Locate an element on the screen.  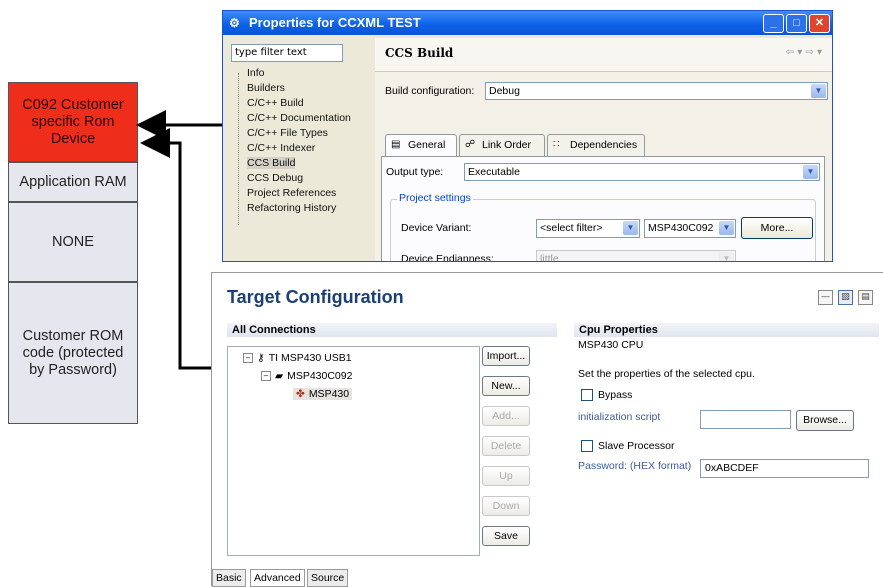
password-label: Password: (HEX format) is located at coordinates (635, 466).